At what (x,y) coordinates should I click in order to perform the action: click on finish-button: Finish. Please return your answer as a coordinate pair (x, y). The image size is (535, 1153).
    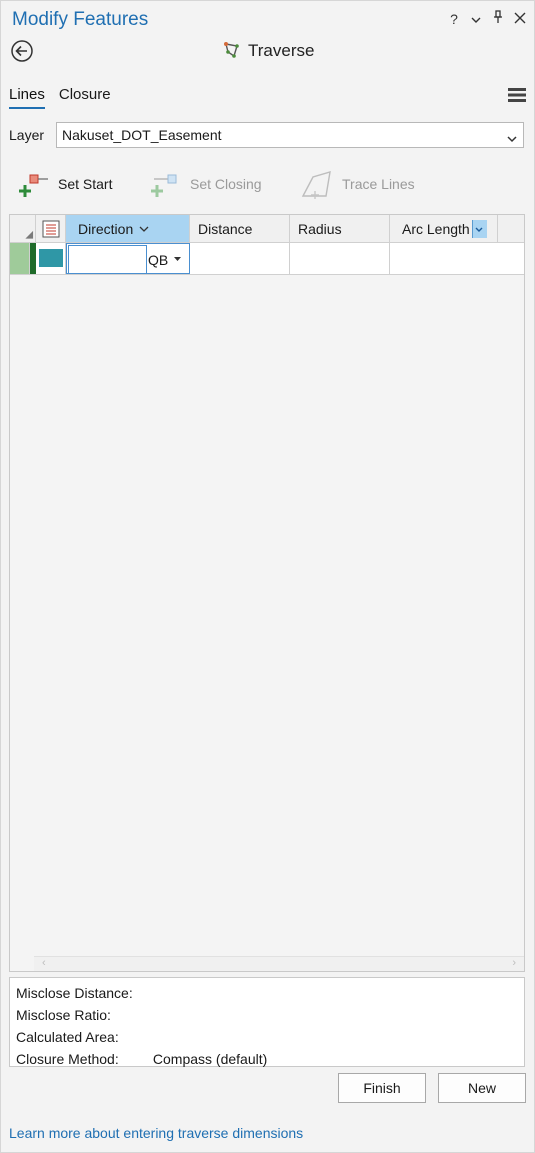
    Looking at the image, I should click on (382, 1088).